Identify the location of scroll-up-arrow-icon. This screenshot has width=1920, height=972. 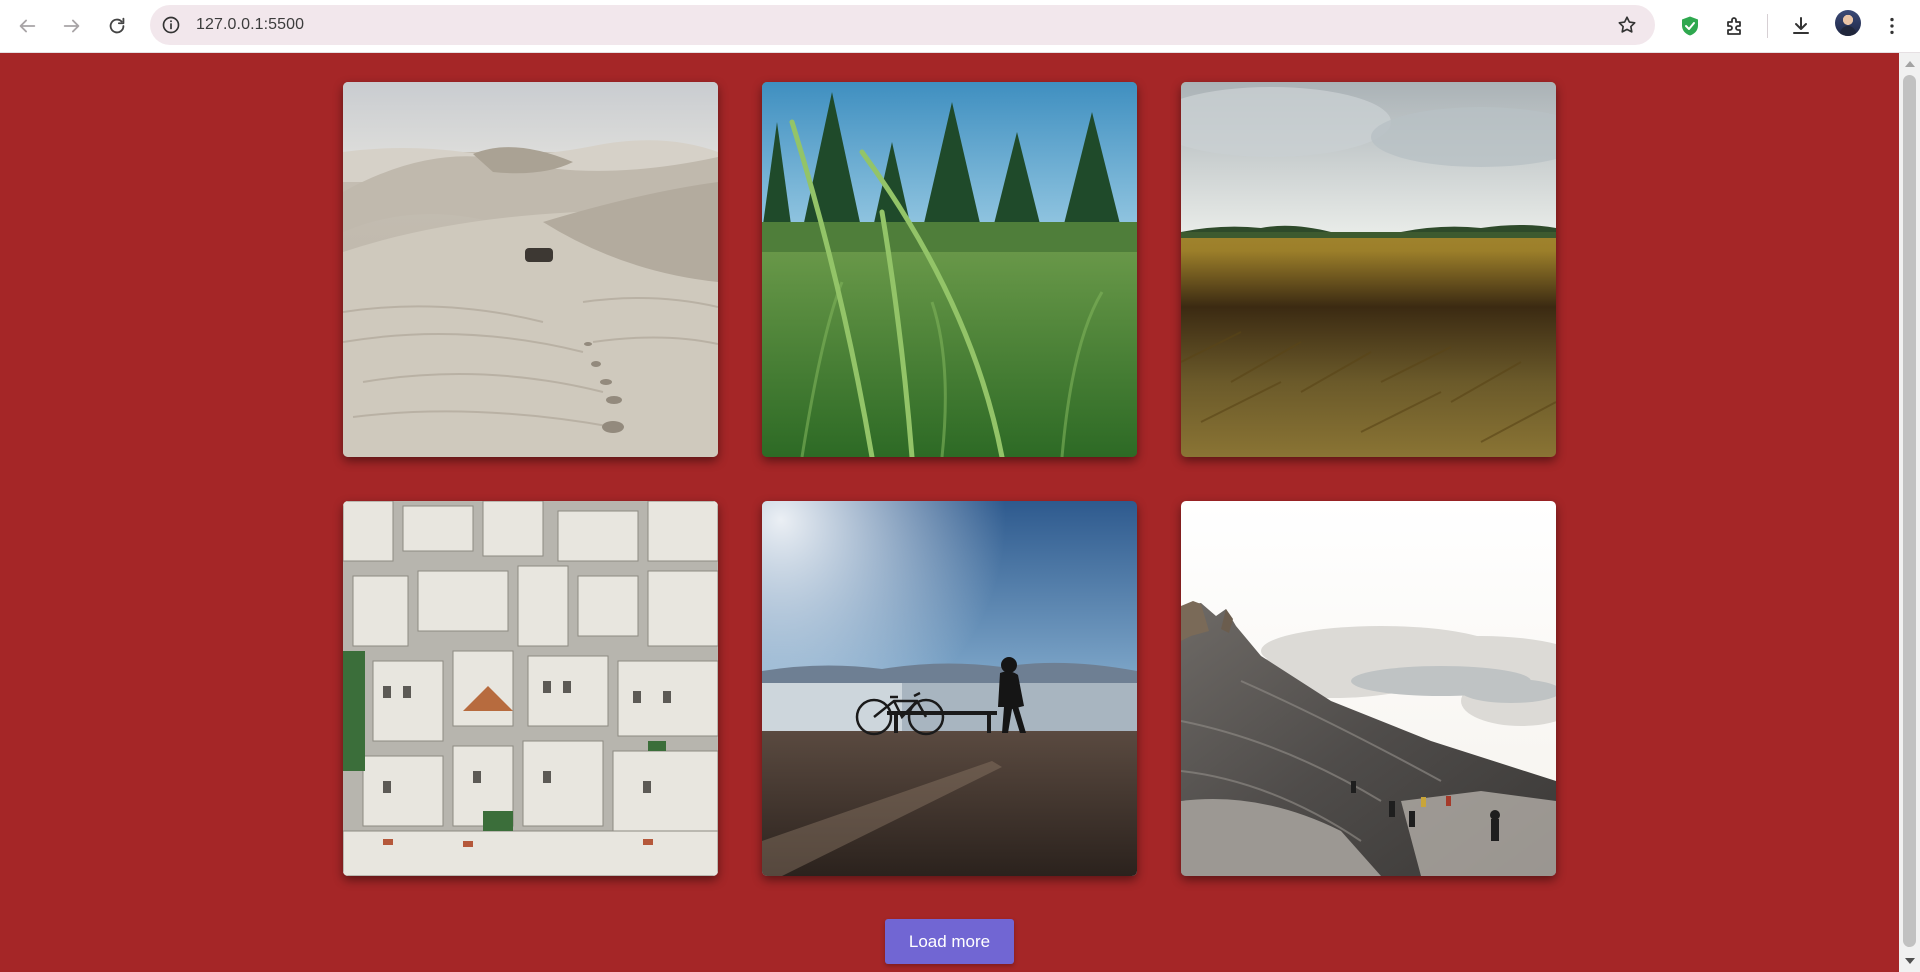
(1910, 64).